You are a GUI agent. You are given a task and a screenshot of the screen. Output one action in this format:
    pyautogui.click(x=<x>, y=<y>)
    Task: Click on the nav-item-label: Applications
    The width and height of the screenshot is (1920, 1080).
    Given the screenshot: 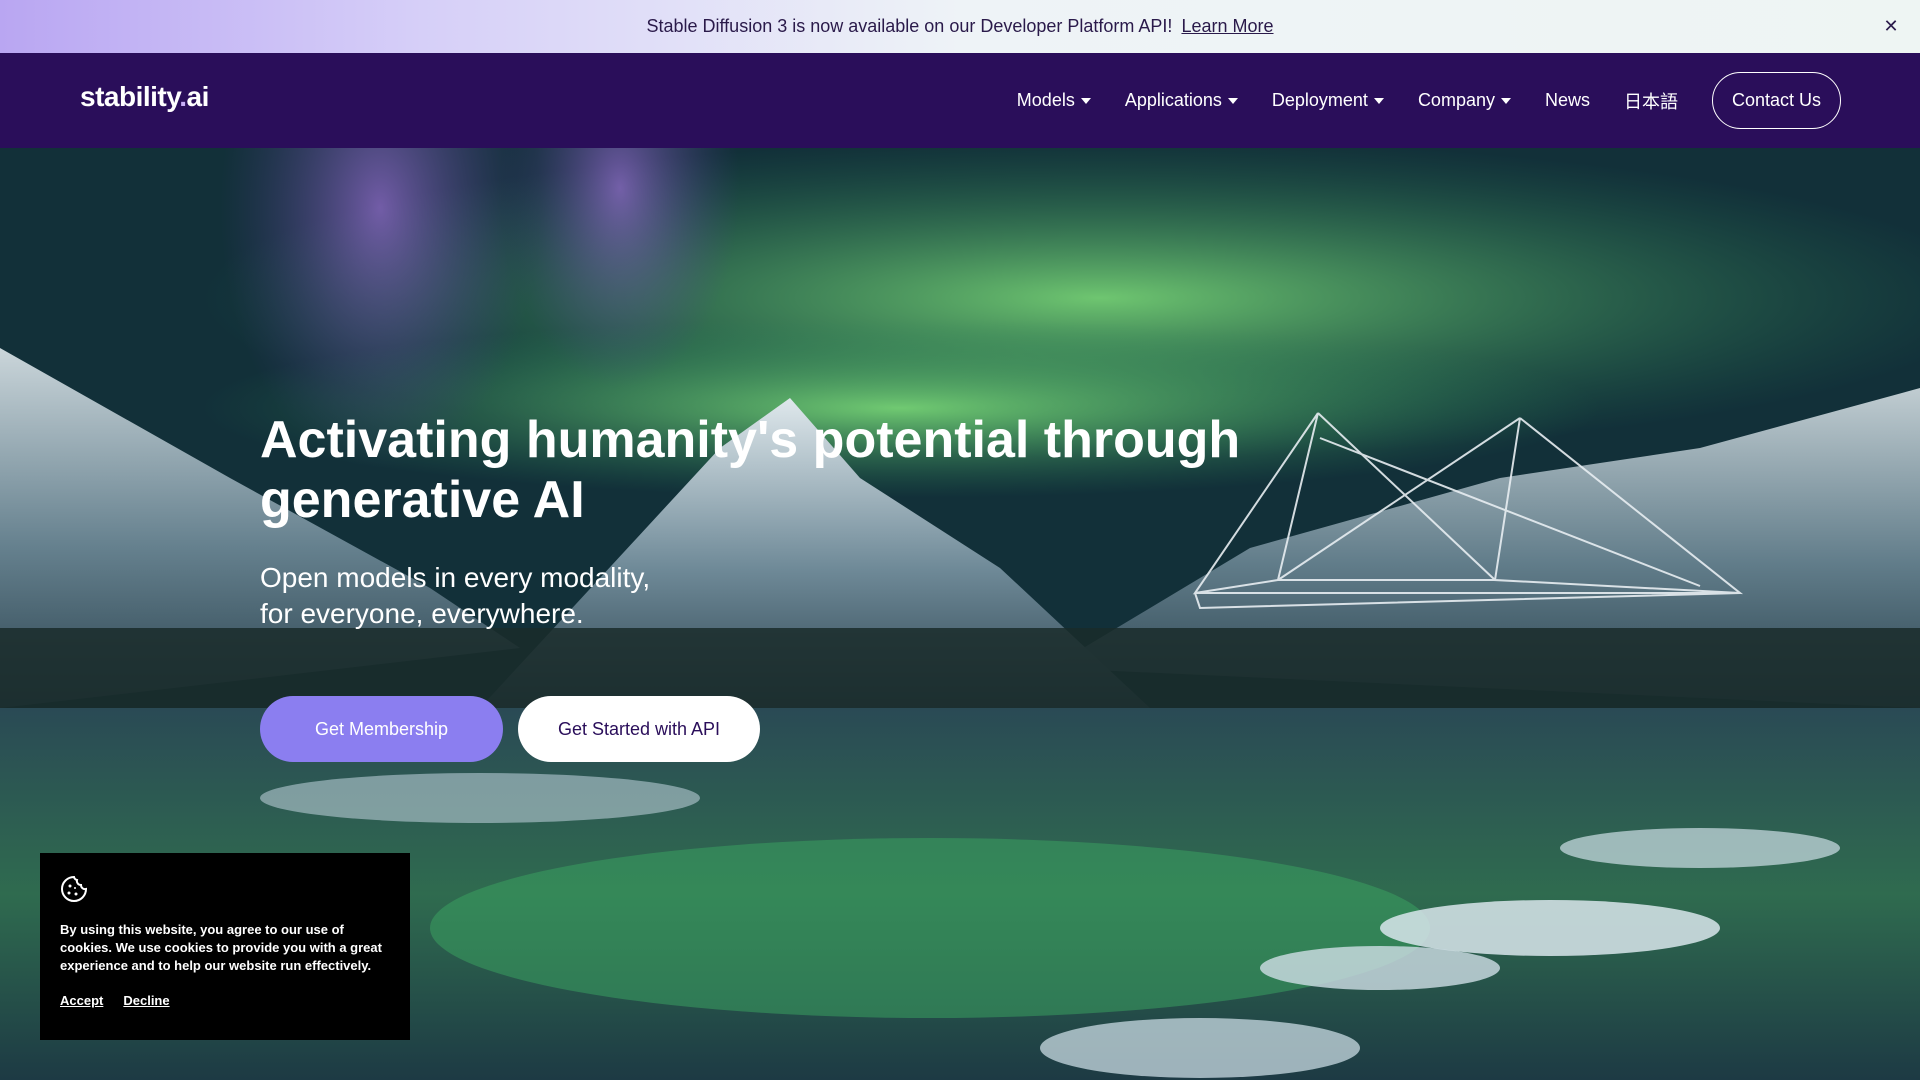 What is the action you would take?
    pyautogui.click(x=1173, y=100)
    